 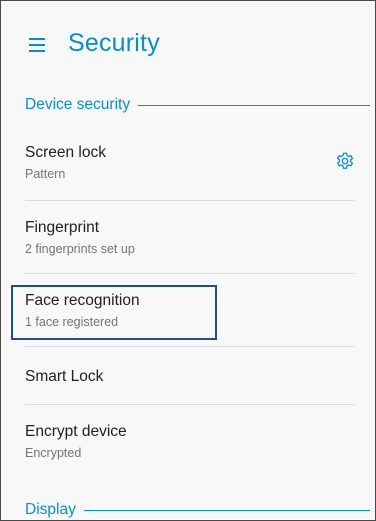 What do you see at coordinates (188, 375) in the screenshot?
I see `setting-item-smart-lock: Smart Lock` at bounding box center [188, 375].